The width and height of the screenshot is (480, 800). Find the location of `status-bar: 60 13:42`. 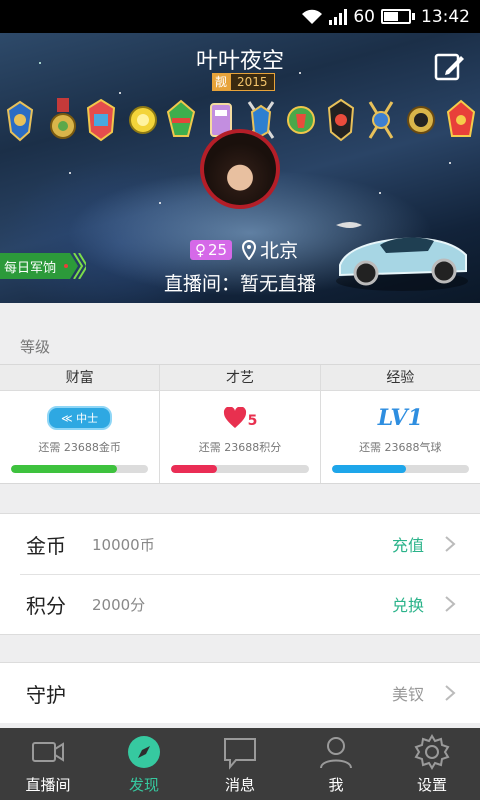

status-bar: 60 13:42 is located at coordinates (240, 16).